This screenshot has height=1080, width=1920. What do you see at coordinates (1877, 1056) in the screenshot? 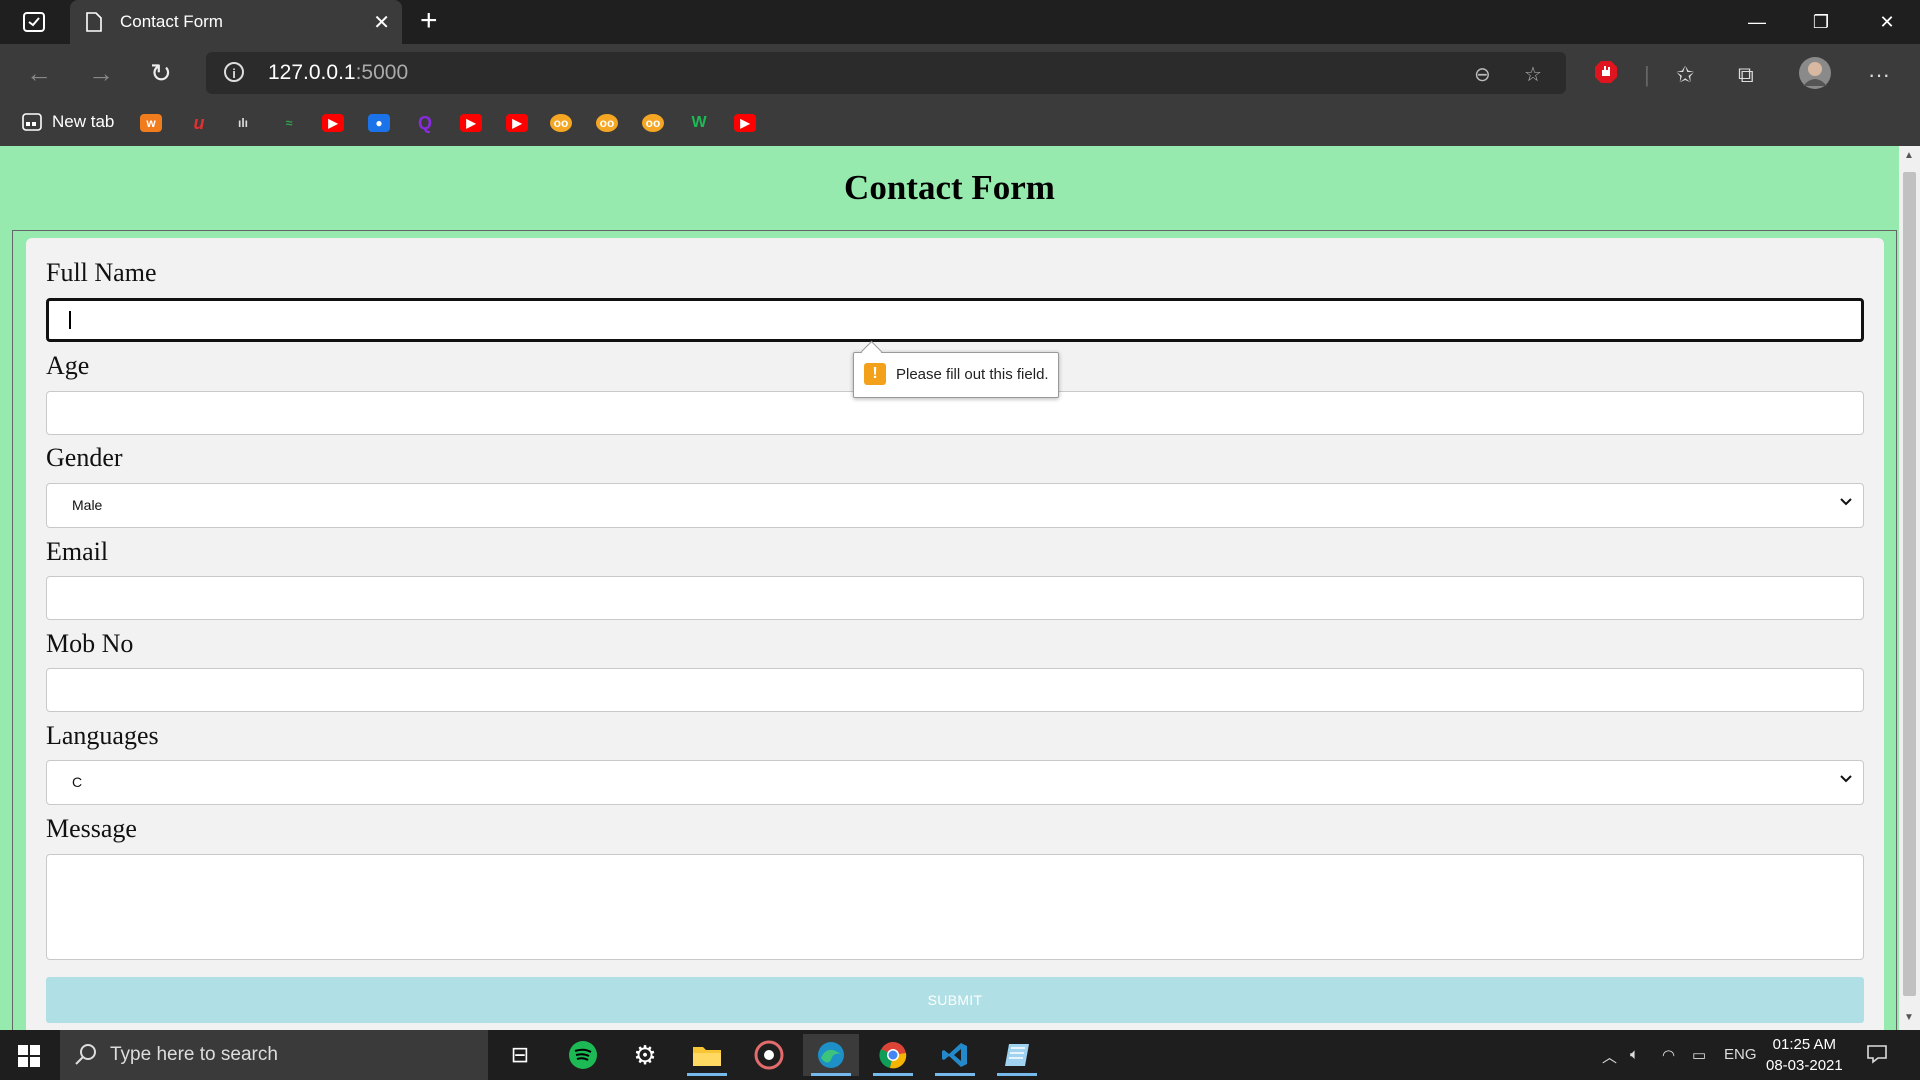
I see `notifications-icon` at bounding box center [1877, 1056].